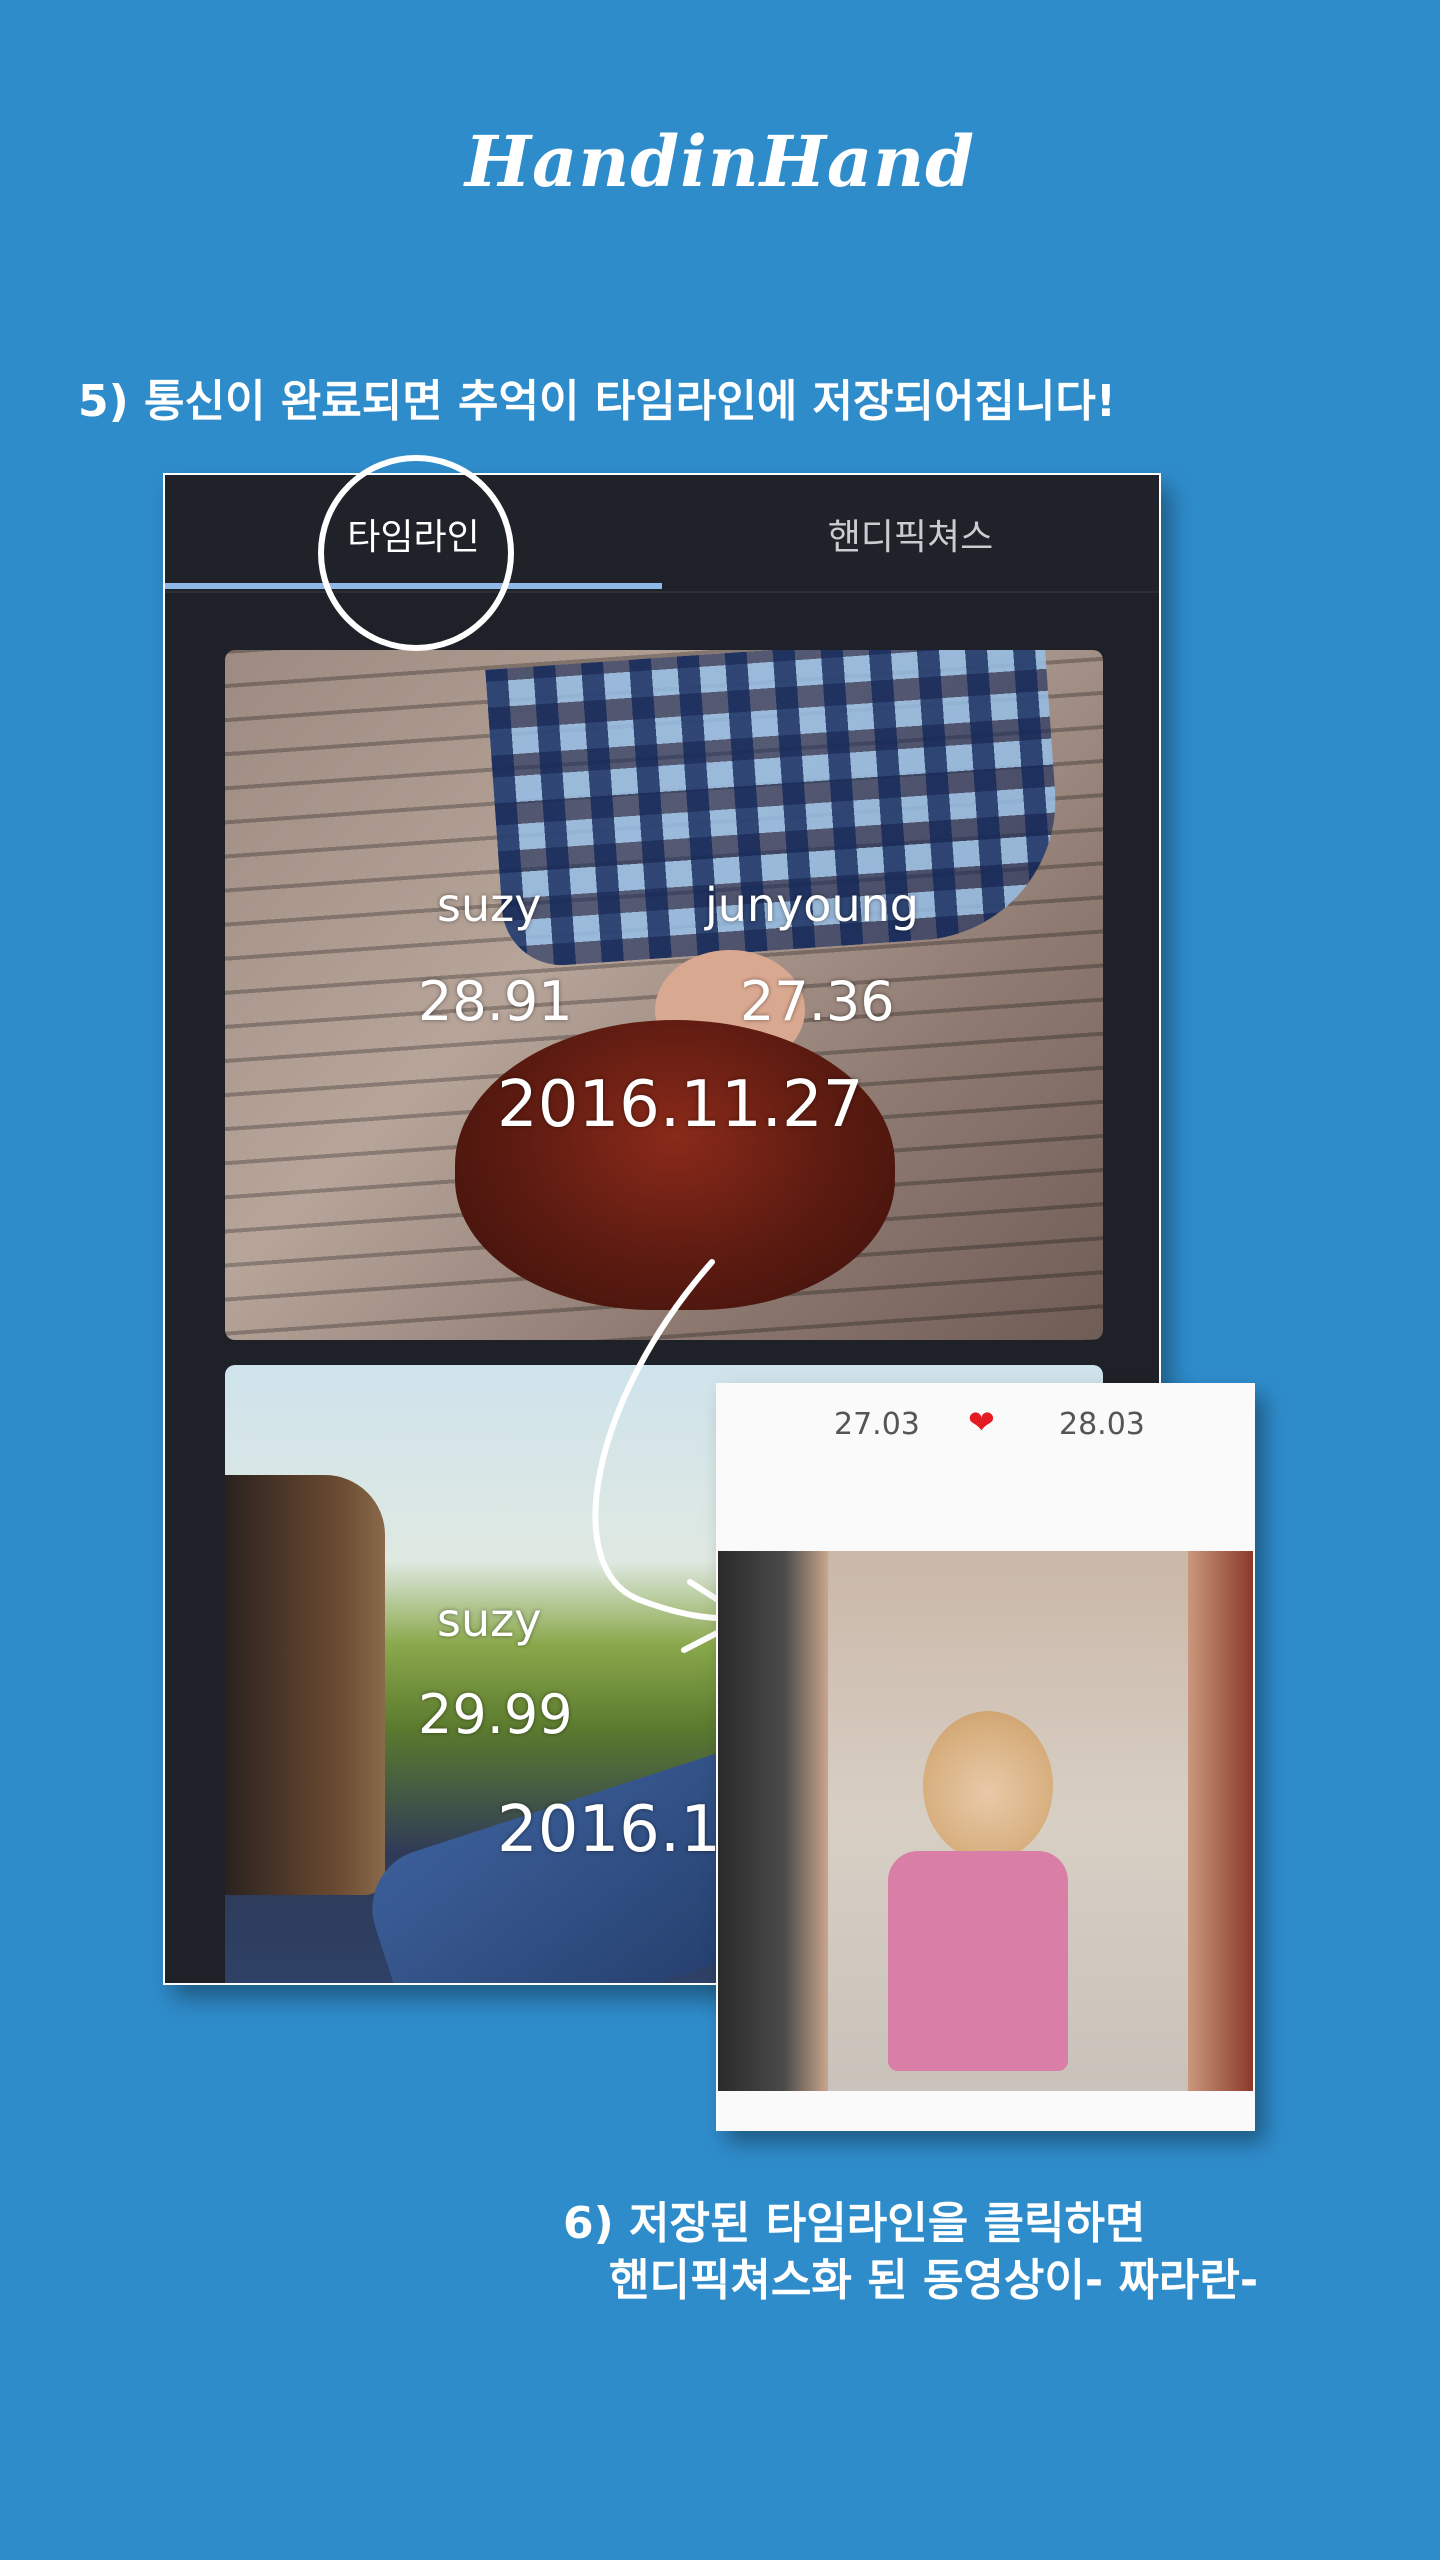 Image resolution: width=1440 pixels, height=2560 pixels. I want to click on card-date: 2016.11.27, so click(680, 1105).